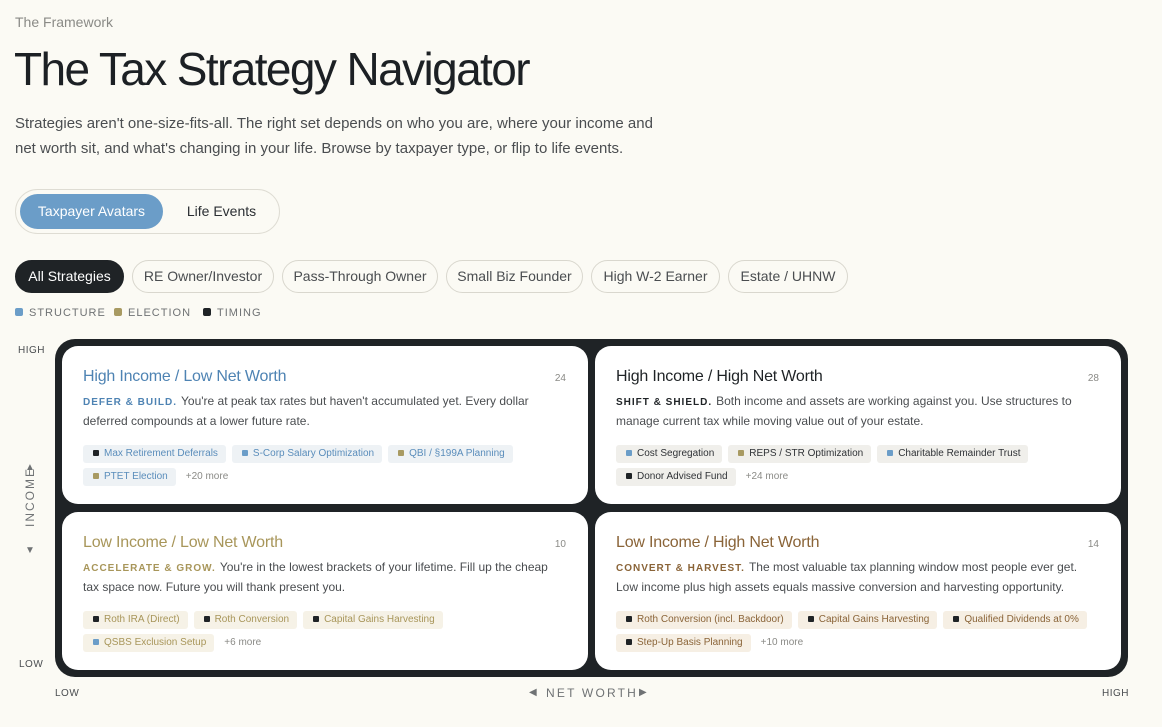 This screenshot has width=1162, height=727. I want to click on strategy-pill-label: Roth Conversion (incl. Backdoor), so click(710, 619).